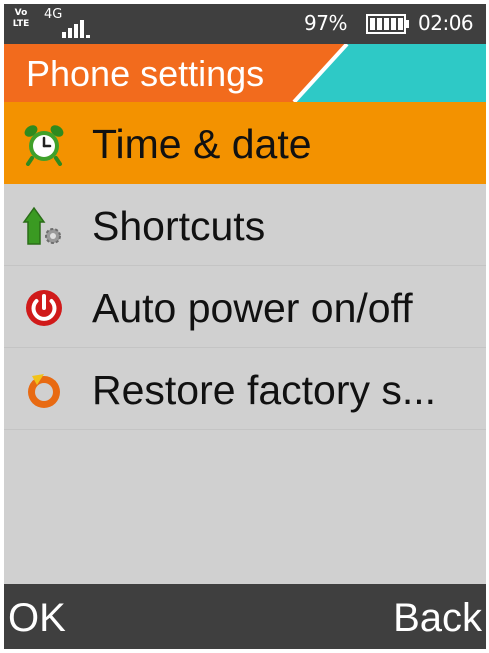 This screenshot has width=489, height=653. Describe the element at coordinates (21, 18) in the screenshot. I see `volte-indicator: Vo LTE` at that location.